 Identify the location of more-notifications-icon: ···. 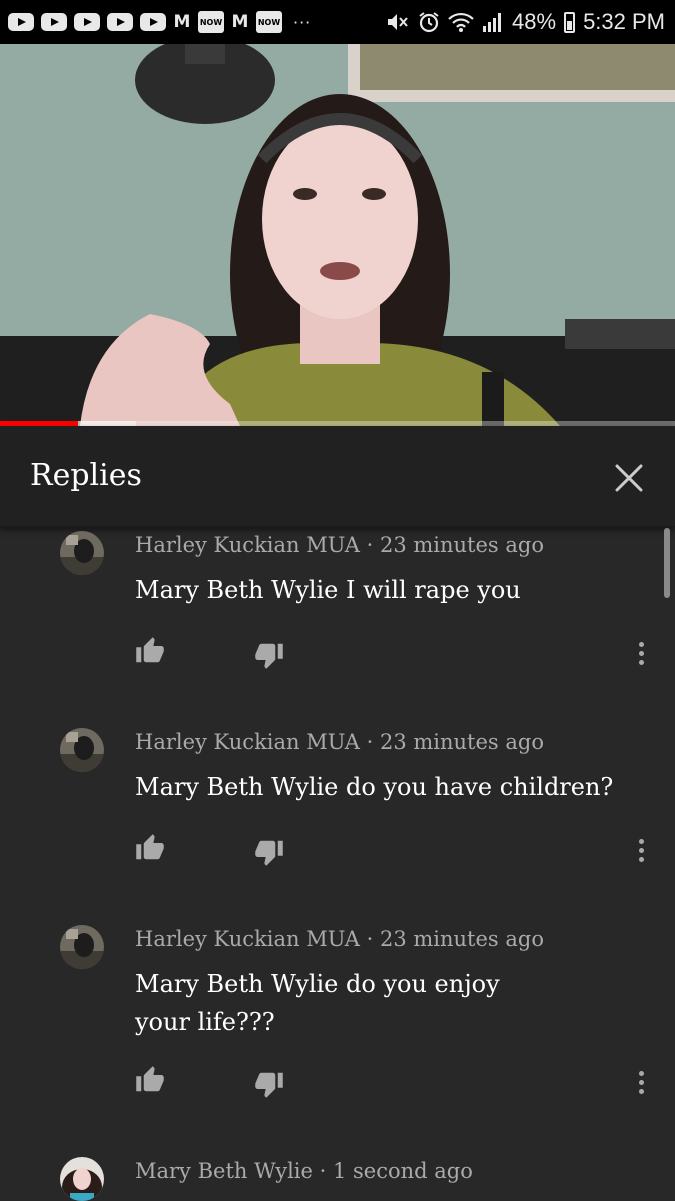
(302, 22).